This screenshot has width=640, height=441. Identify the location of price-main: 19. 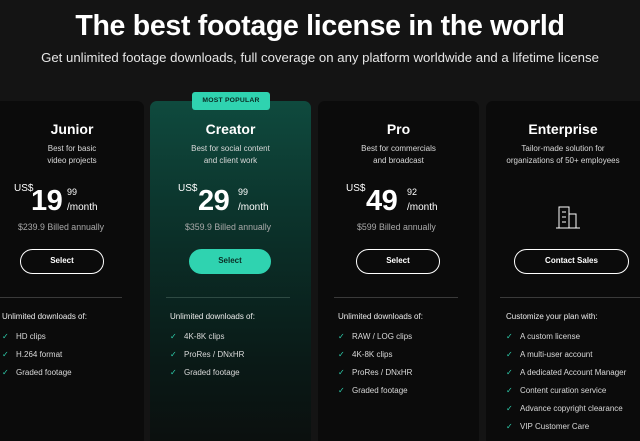
(47, 201).